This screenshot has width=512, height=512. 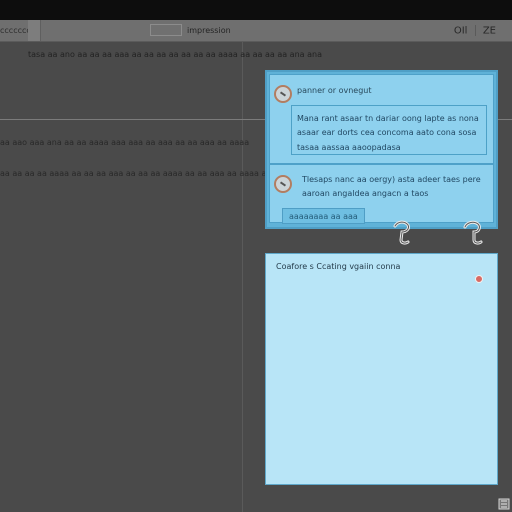 I want to click on status-dot-icon, so click(x=479, y=279).